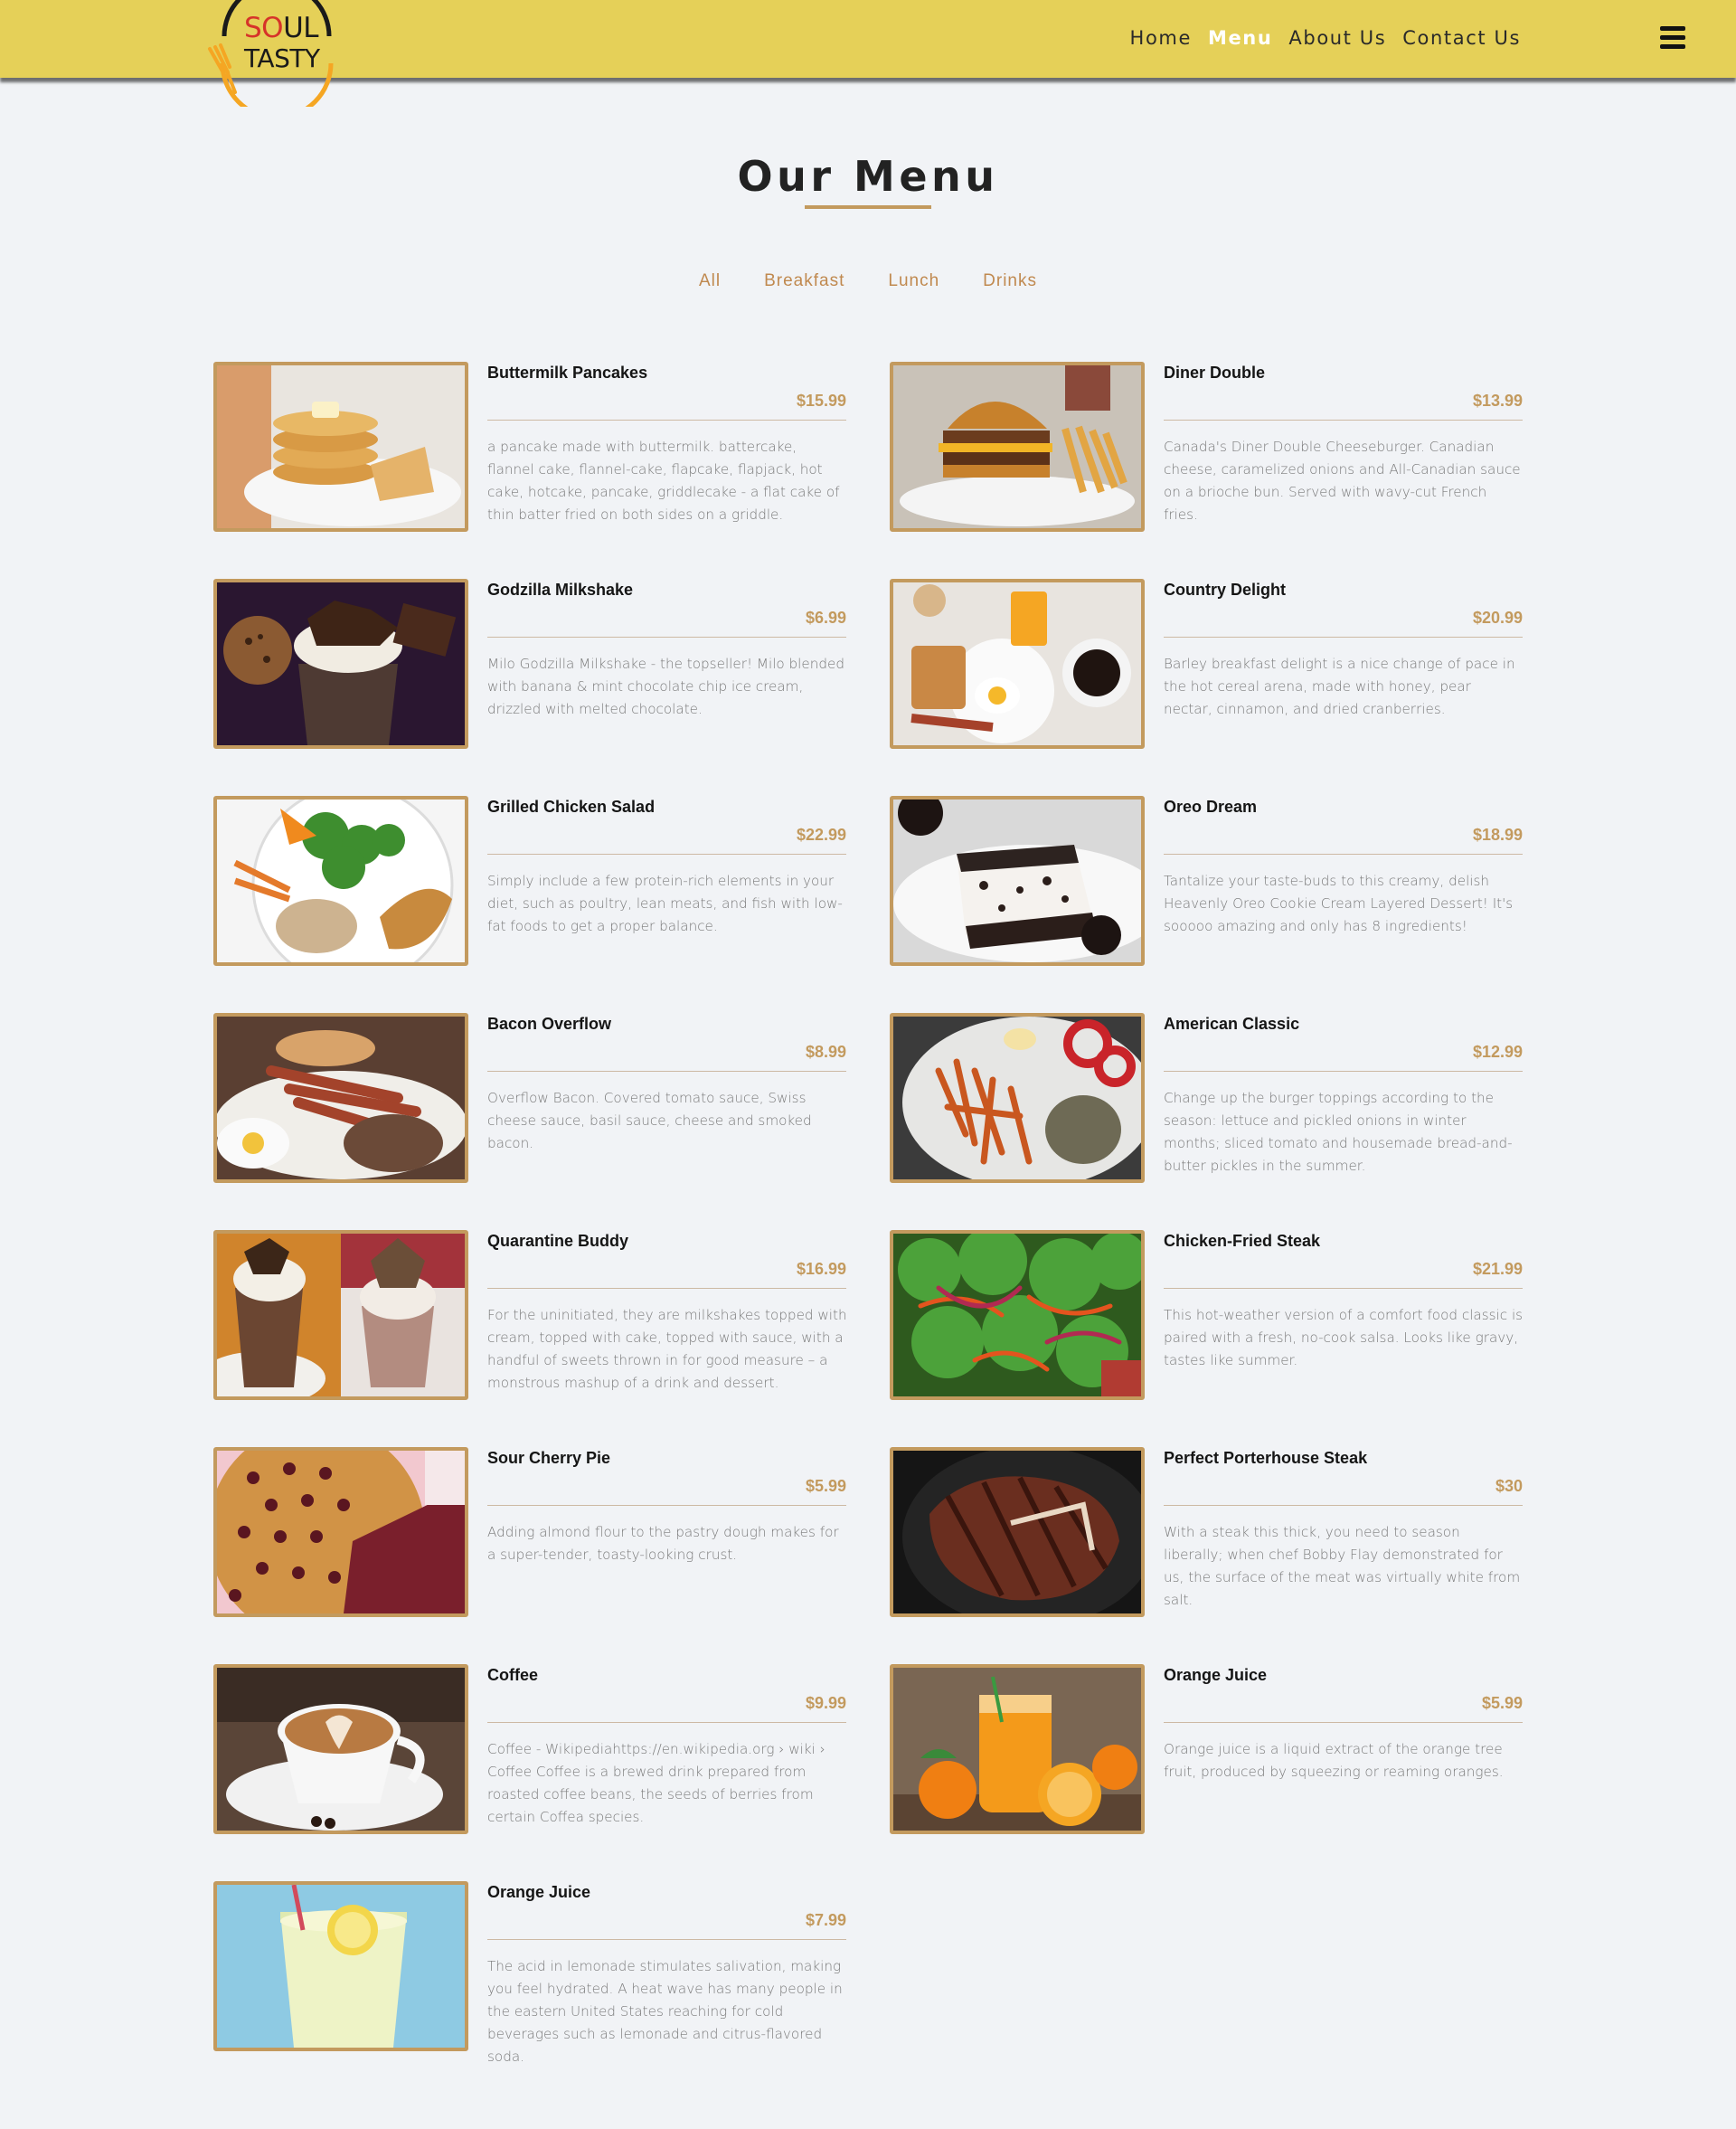 The height and width of the screenshot is (2129, 1736). I want to click on item-price: $13.99, so click(1343, 407).